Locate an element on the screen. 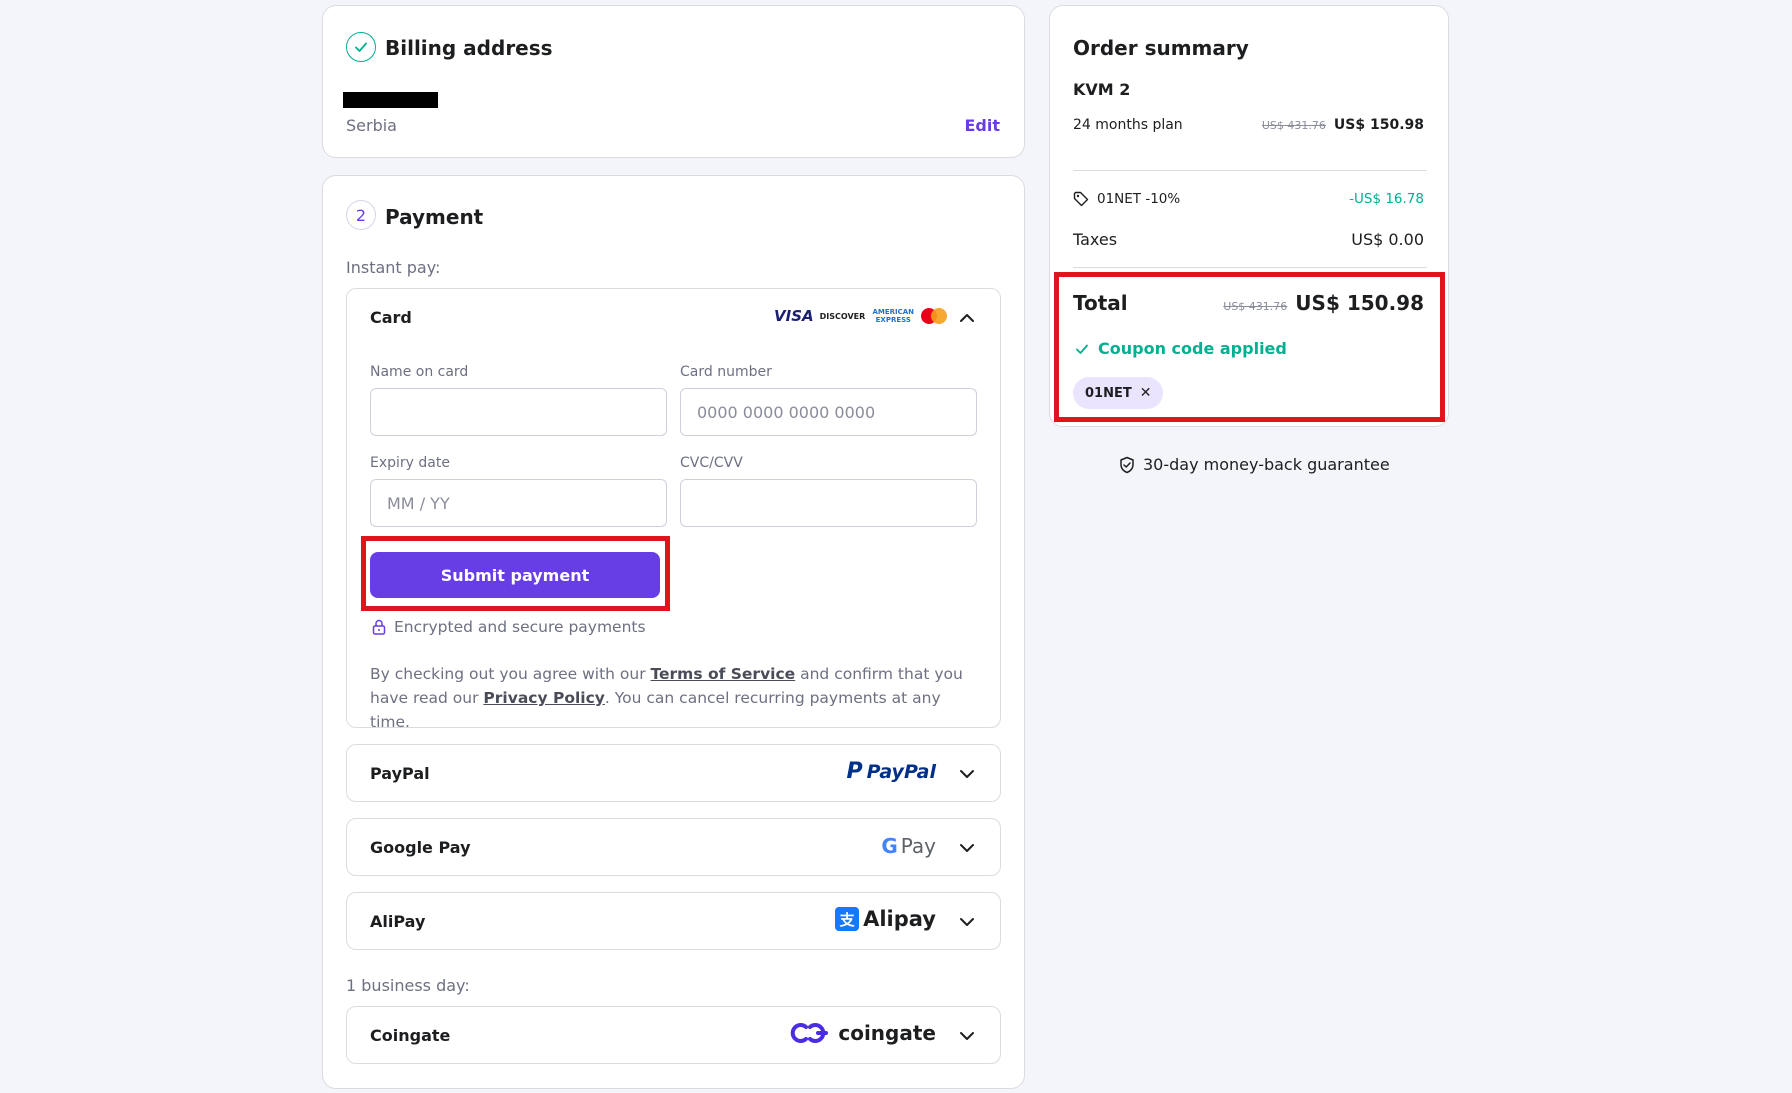 Image resolution: width=1792 pixels, height=1093 pixels. google-pay-logo: G Pay is located at coordinates (908, 846).